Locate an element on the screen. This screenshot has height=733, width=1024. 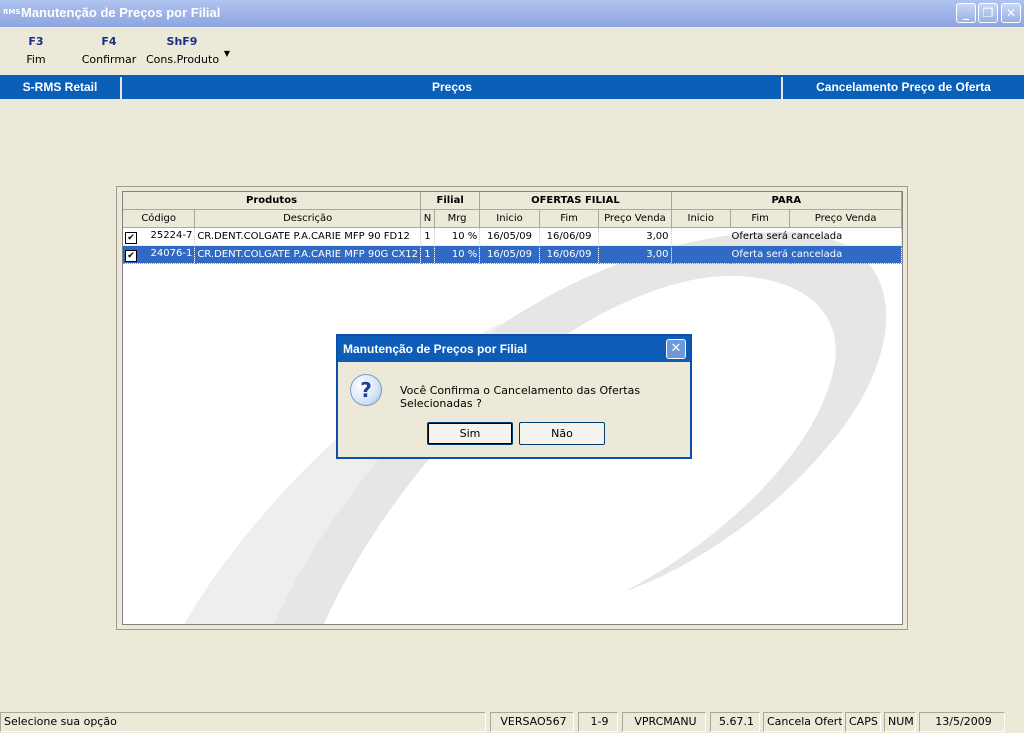
codigo-value: 25224-7 is located at coordinates (171, 235).